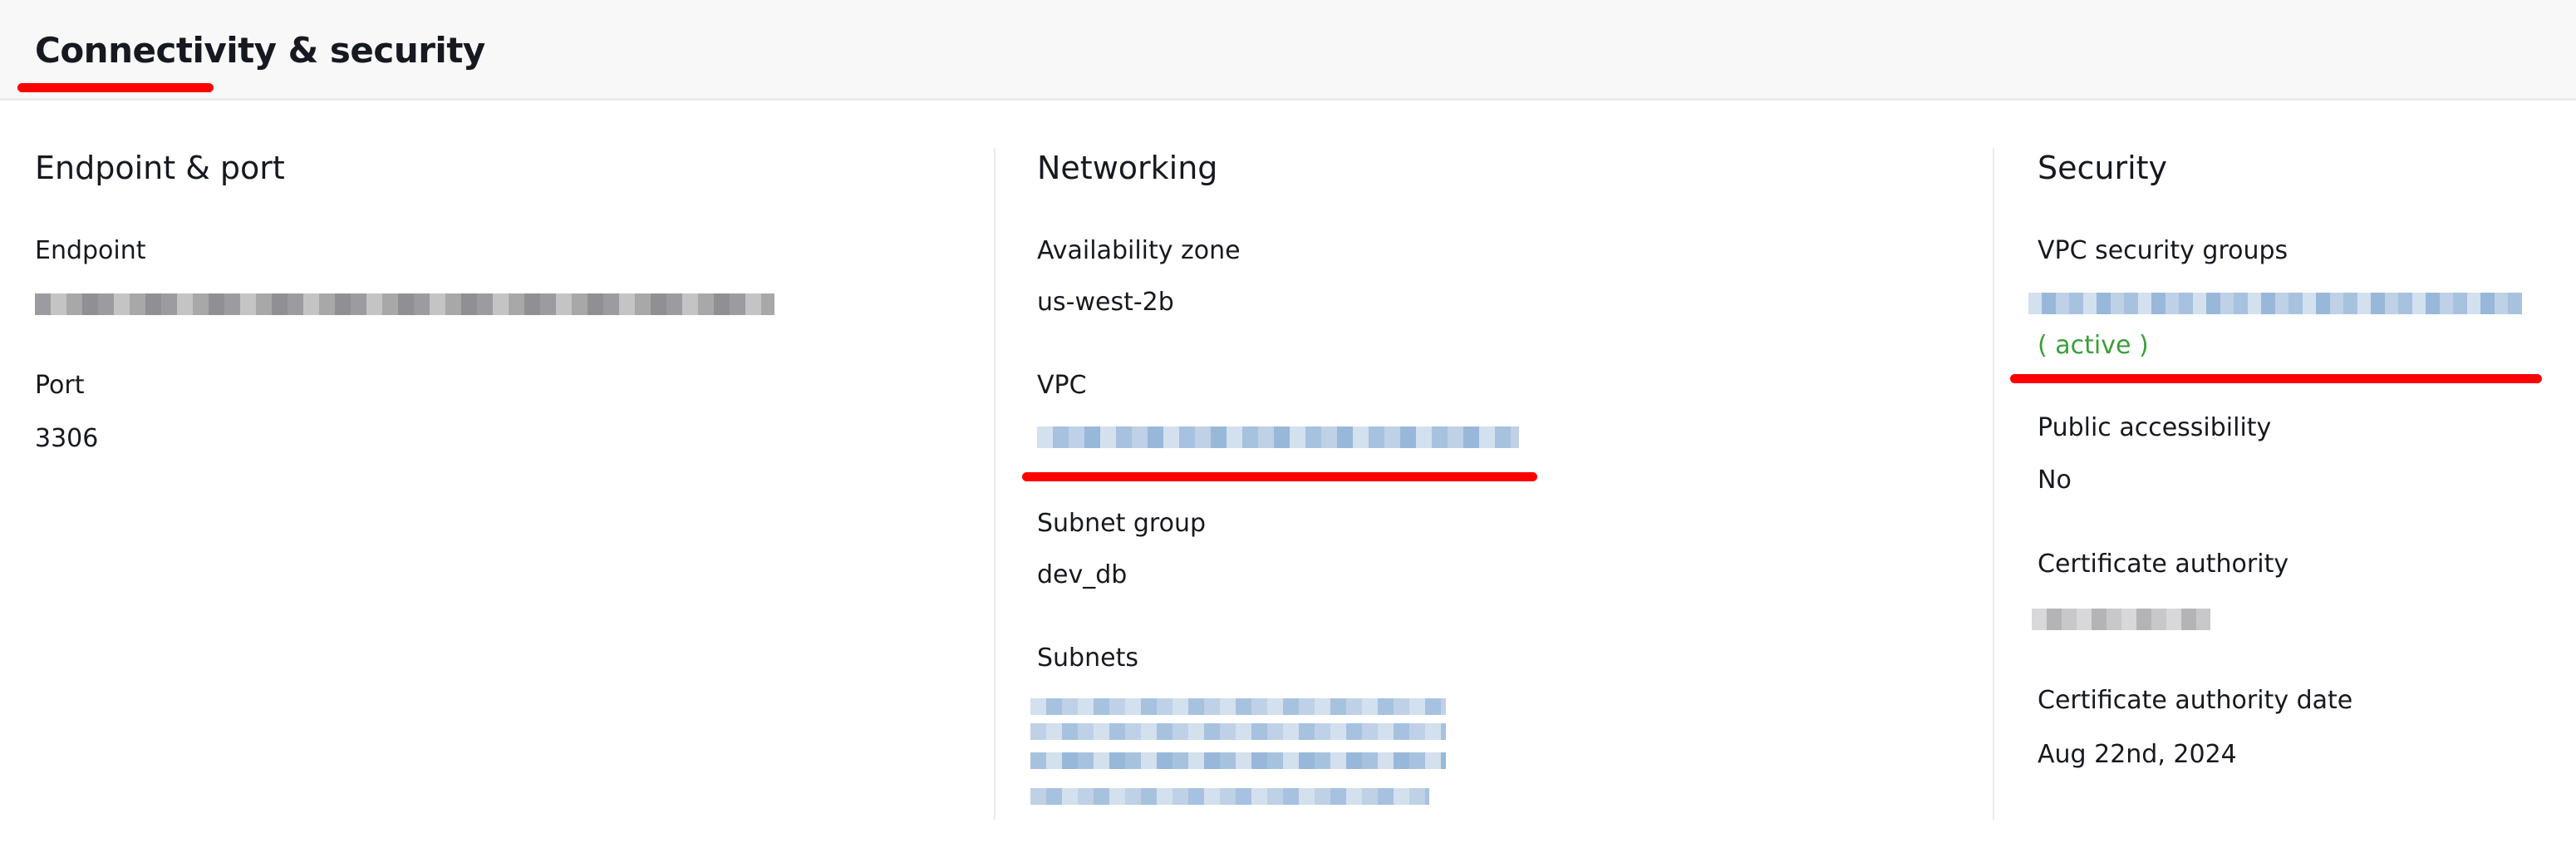 This screenshot has width=2576, height=843. Describe the element at coordinates (404, 304) in the screenshot. I see `endpoint-value-redacted` at that location.